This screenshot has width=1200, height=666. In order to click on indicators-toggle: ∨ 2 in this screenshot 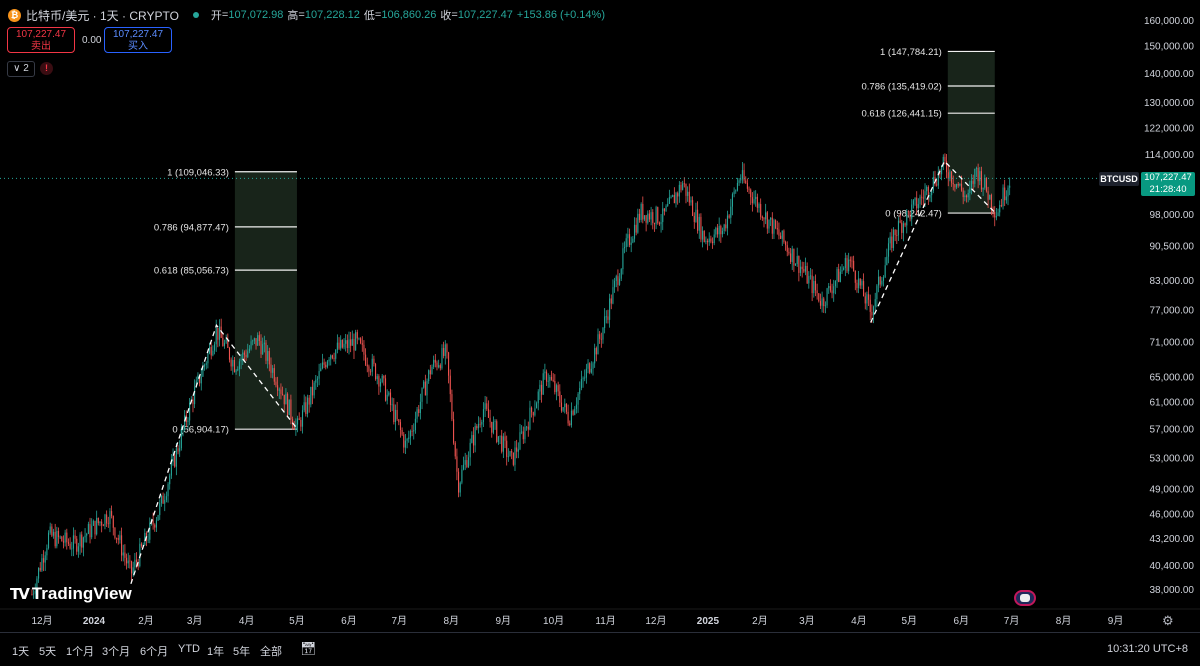, I will do `click(21, 69)`.